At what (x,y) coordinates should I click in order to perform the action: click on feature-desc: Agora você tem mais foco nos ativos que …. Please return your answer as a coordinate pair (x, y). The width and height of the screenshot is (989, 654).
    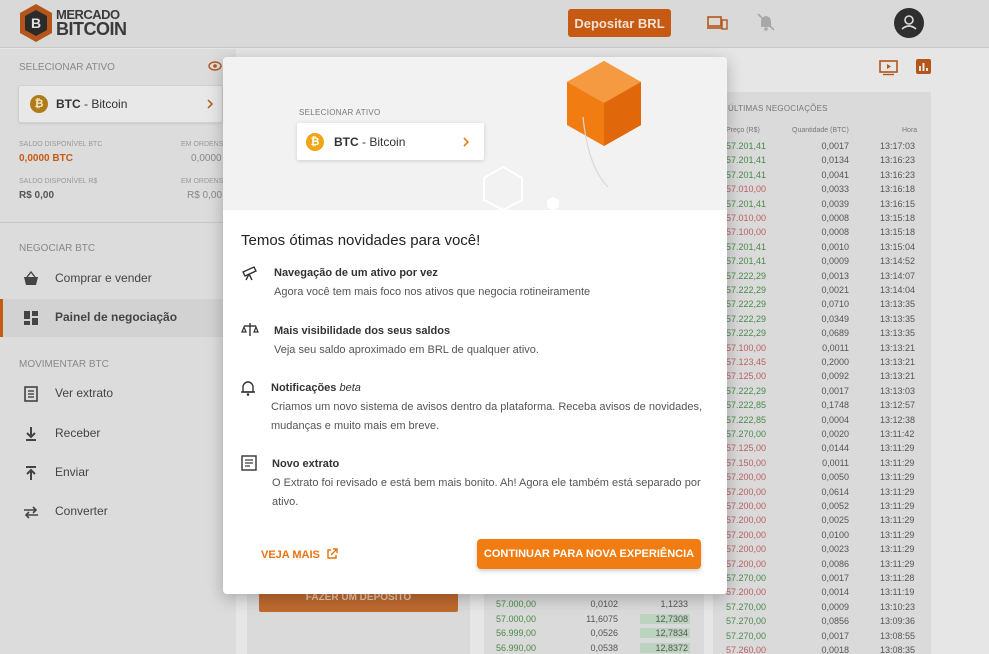
    Looking at the image, I should click on (432, 292).